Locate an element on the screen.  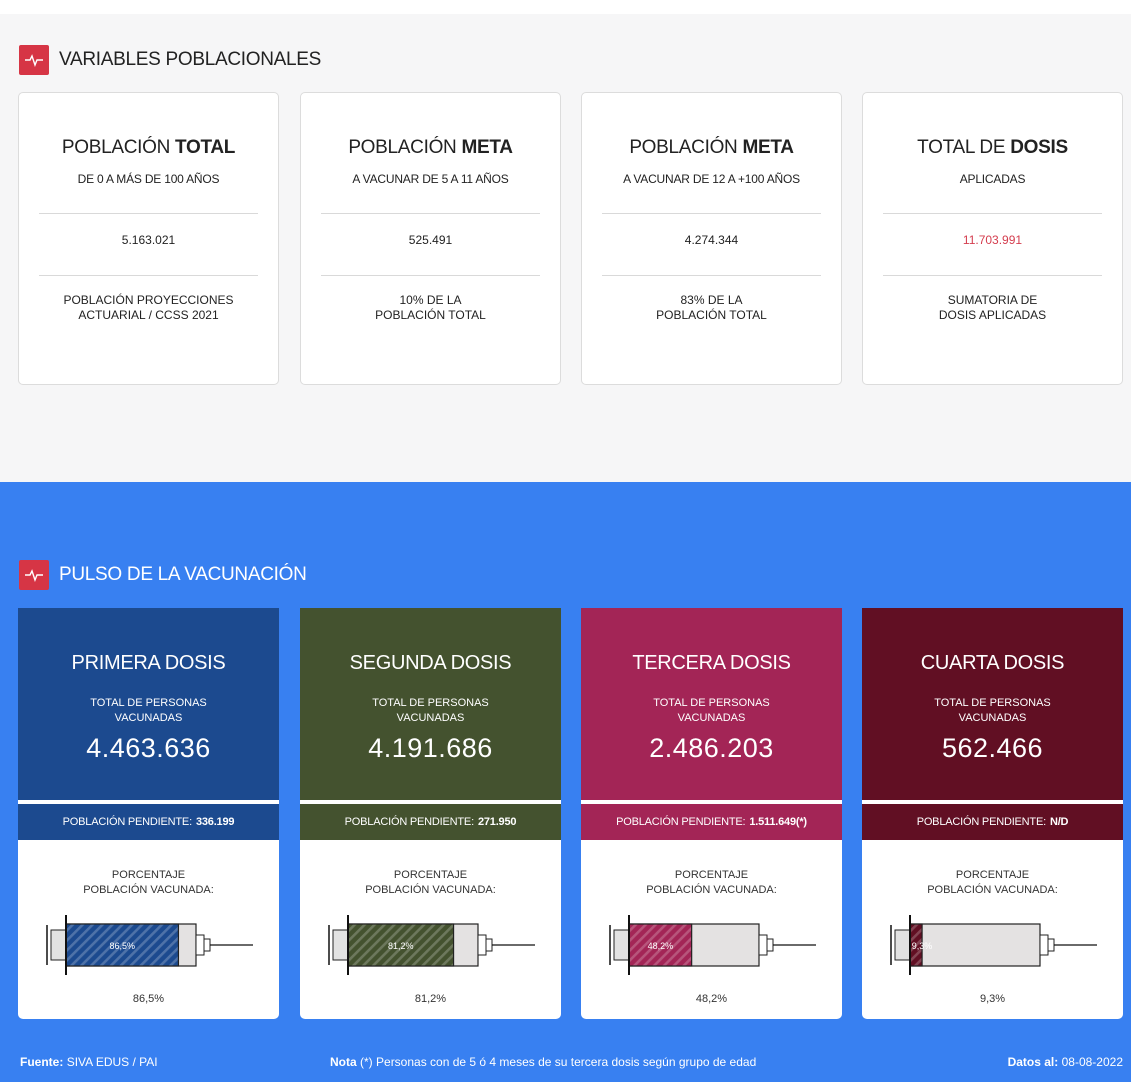
footer-fuente: Fuente: SIVA EDUS / PAI is located at coordinates (89, 1062).